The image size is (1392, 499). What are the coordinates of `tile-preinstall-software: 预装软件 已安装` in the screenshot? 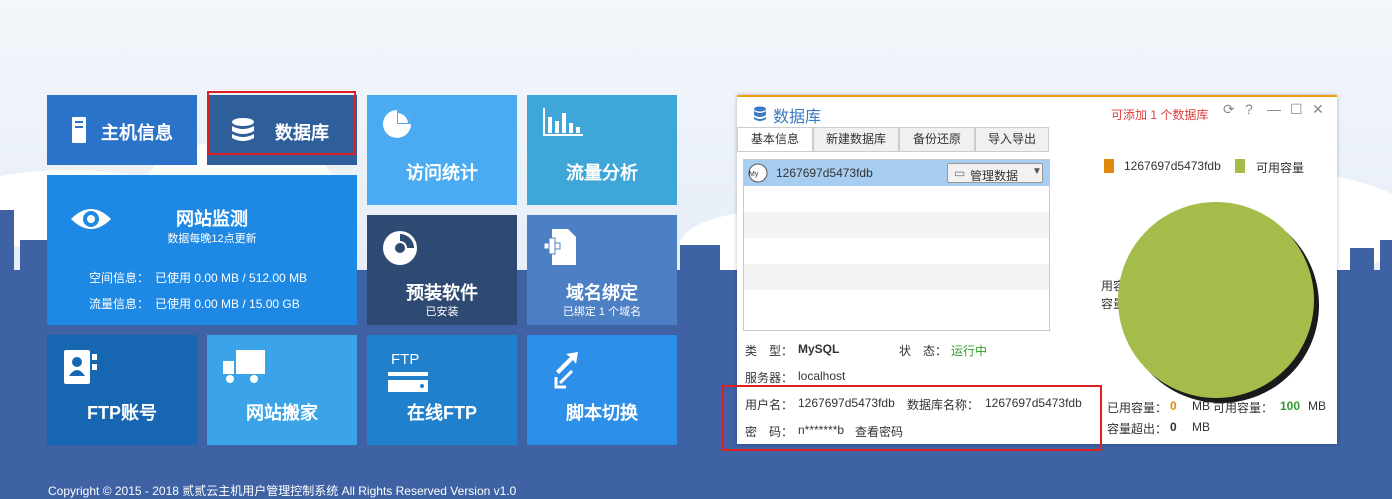 It's located at (442, 270).